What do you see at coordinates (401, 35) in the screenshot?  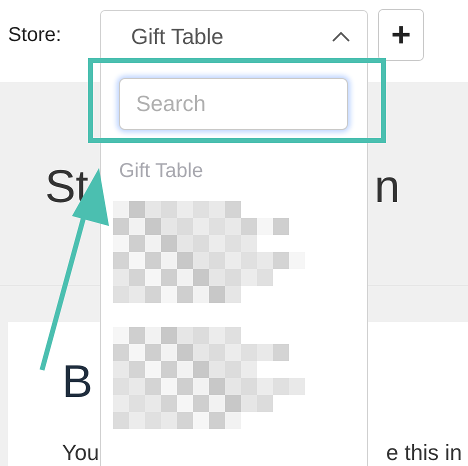 I see `add-button: +` at bounding box center [401, 35].